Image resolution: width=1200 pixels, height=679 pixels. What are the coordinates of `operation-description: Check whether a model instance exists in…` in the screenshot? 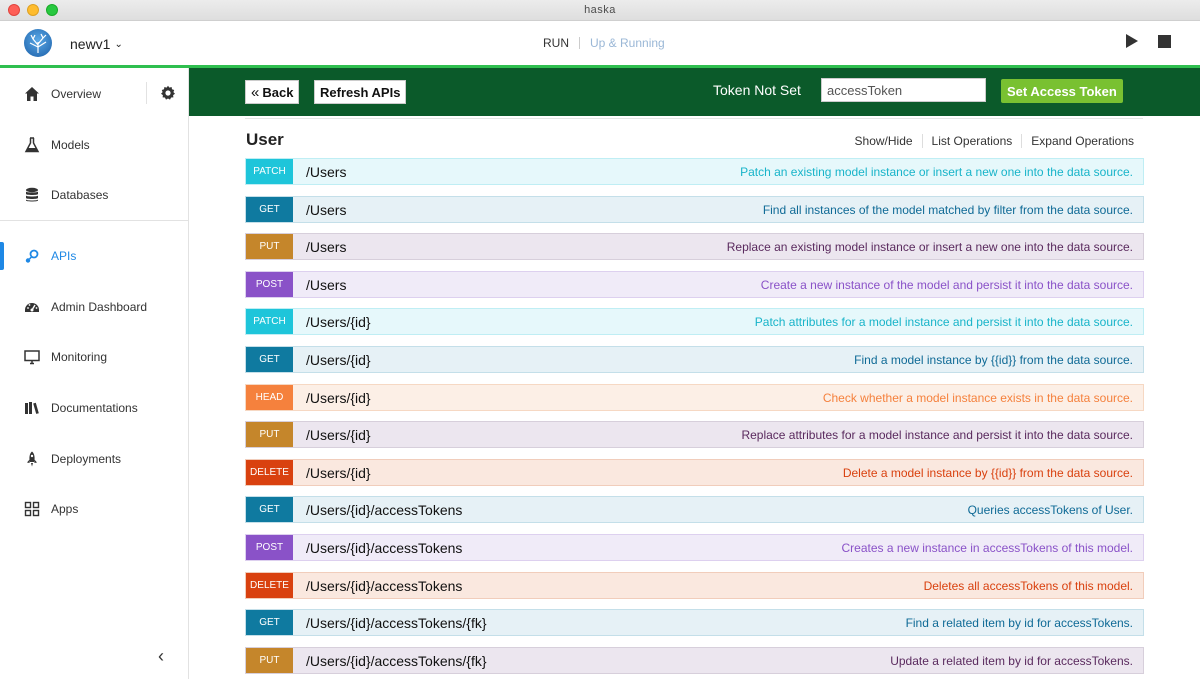 It's located at (978, 398).